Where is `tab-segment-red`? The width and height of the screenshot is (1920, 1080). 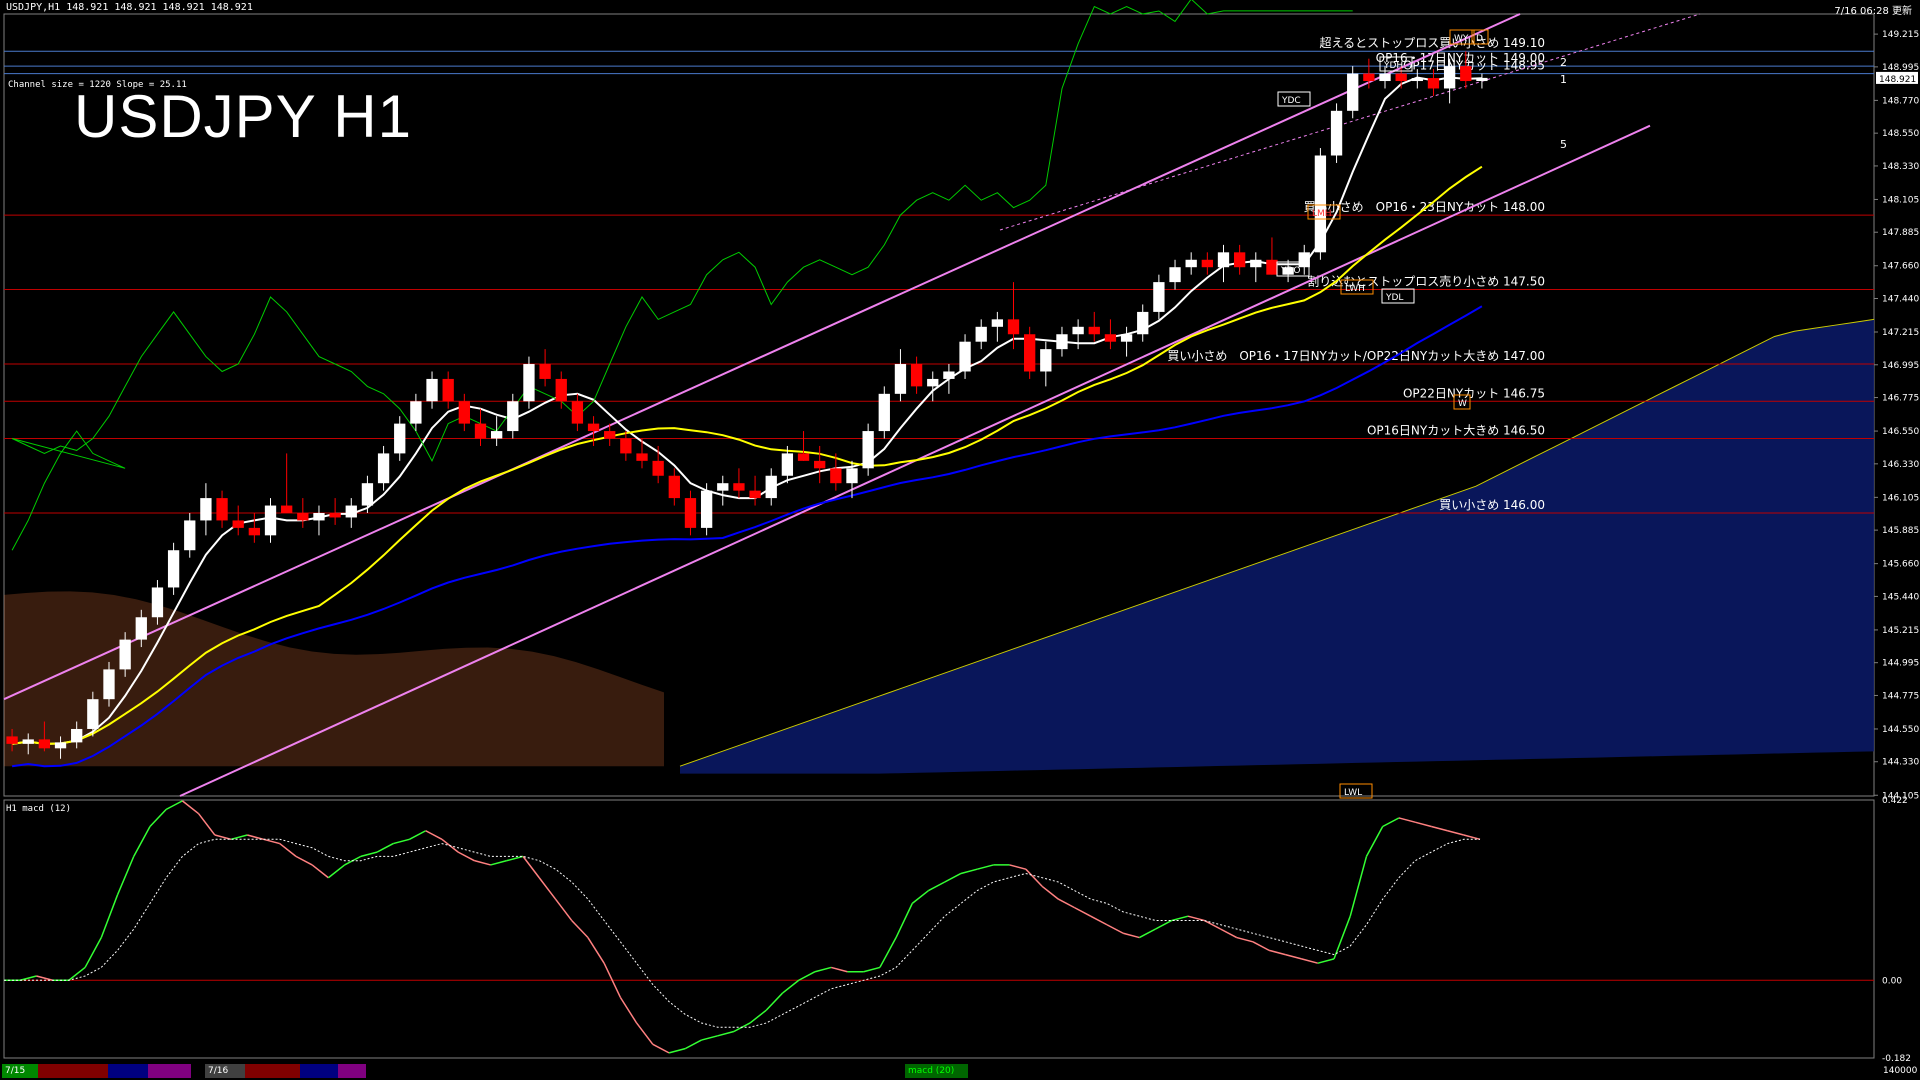
tab-segment-red is located at coordinates (74, 1071).